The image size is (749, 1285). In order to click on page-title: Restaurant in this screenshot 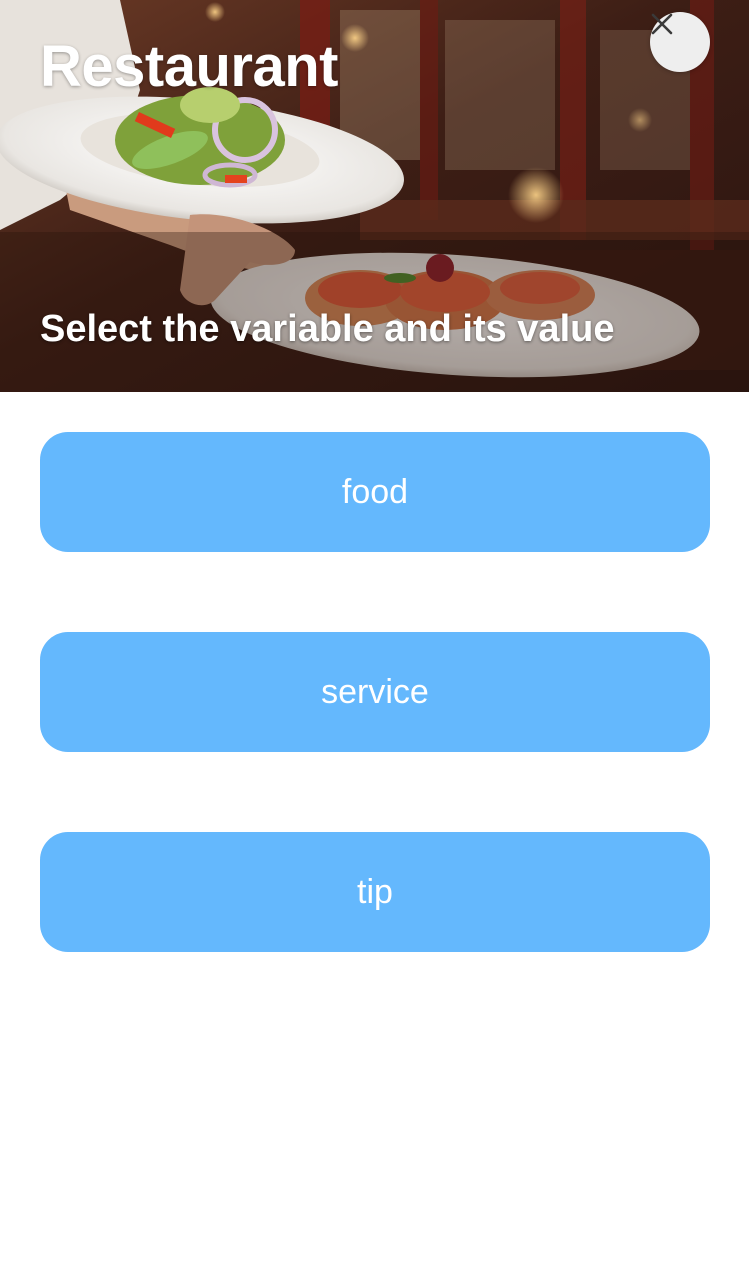, I will do `click(189, 66)`.